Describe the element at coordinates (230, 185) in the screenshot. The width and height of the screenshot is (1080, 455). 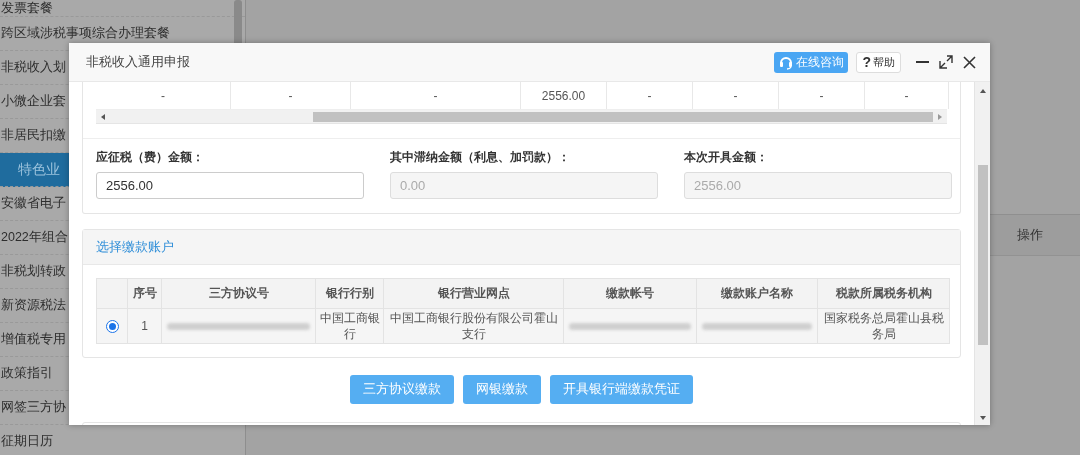
I see `amount-field: 2556.00` at that location.